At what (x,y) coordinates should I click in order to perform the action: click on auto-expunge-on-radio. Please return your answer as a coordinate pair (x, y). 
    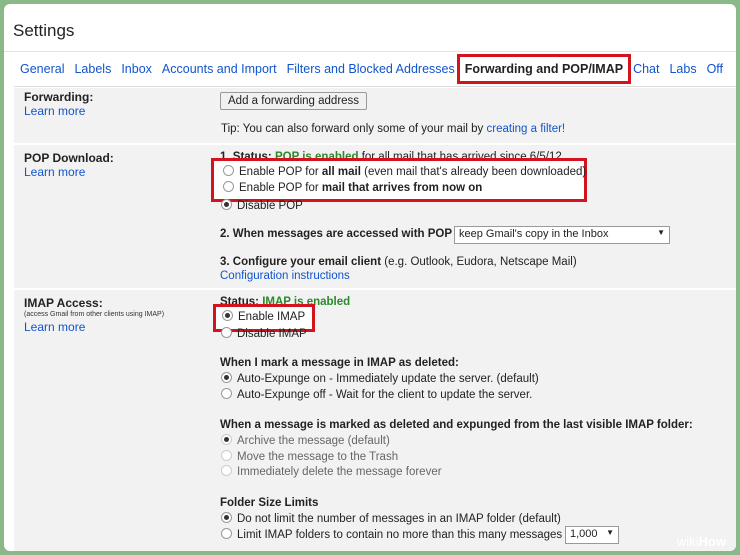
    Looking at the image, I should click on (226, 377).